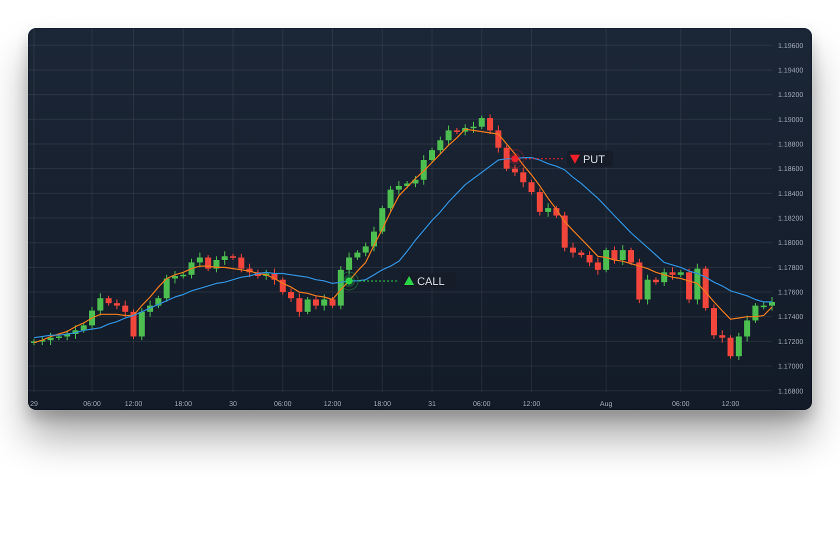 This screenshot has width=840, height=560. Describe the element at coordinates (593, 160) in the screenshot. I see `signal-label: PUT` at that location.